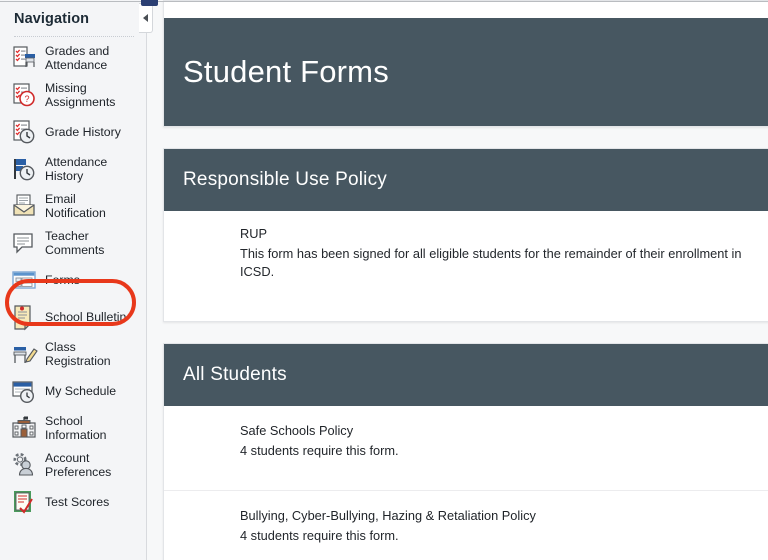 This screenshot has height=560, width=768. Describe the element at coordinates (81, 390) in the screenshot. I see `sidebar-item-label: My Schedule` at that location.